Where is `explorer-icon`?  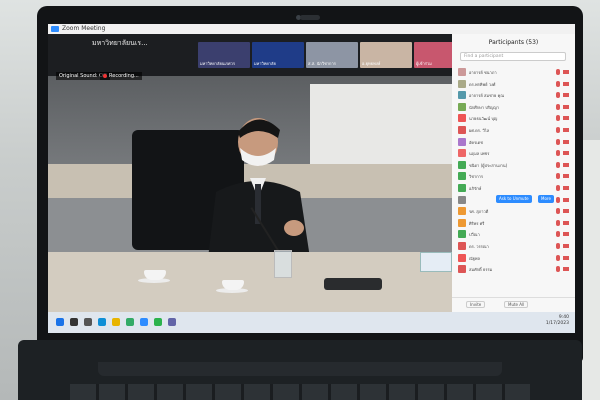
explorer-icon is located at coordinates (116, 322).